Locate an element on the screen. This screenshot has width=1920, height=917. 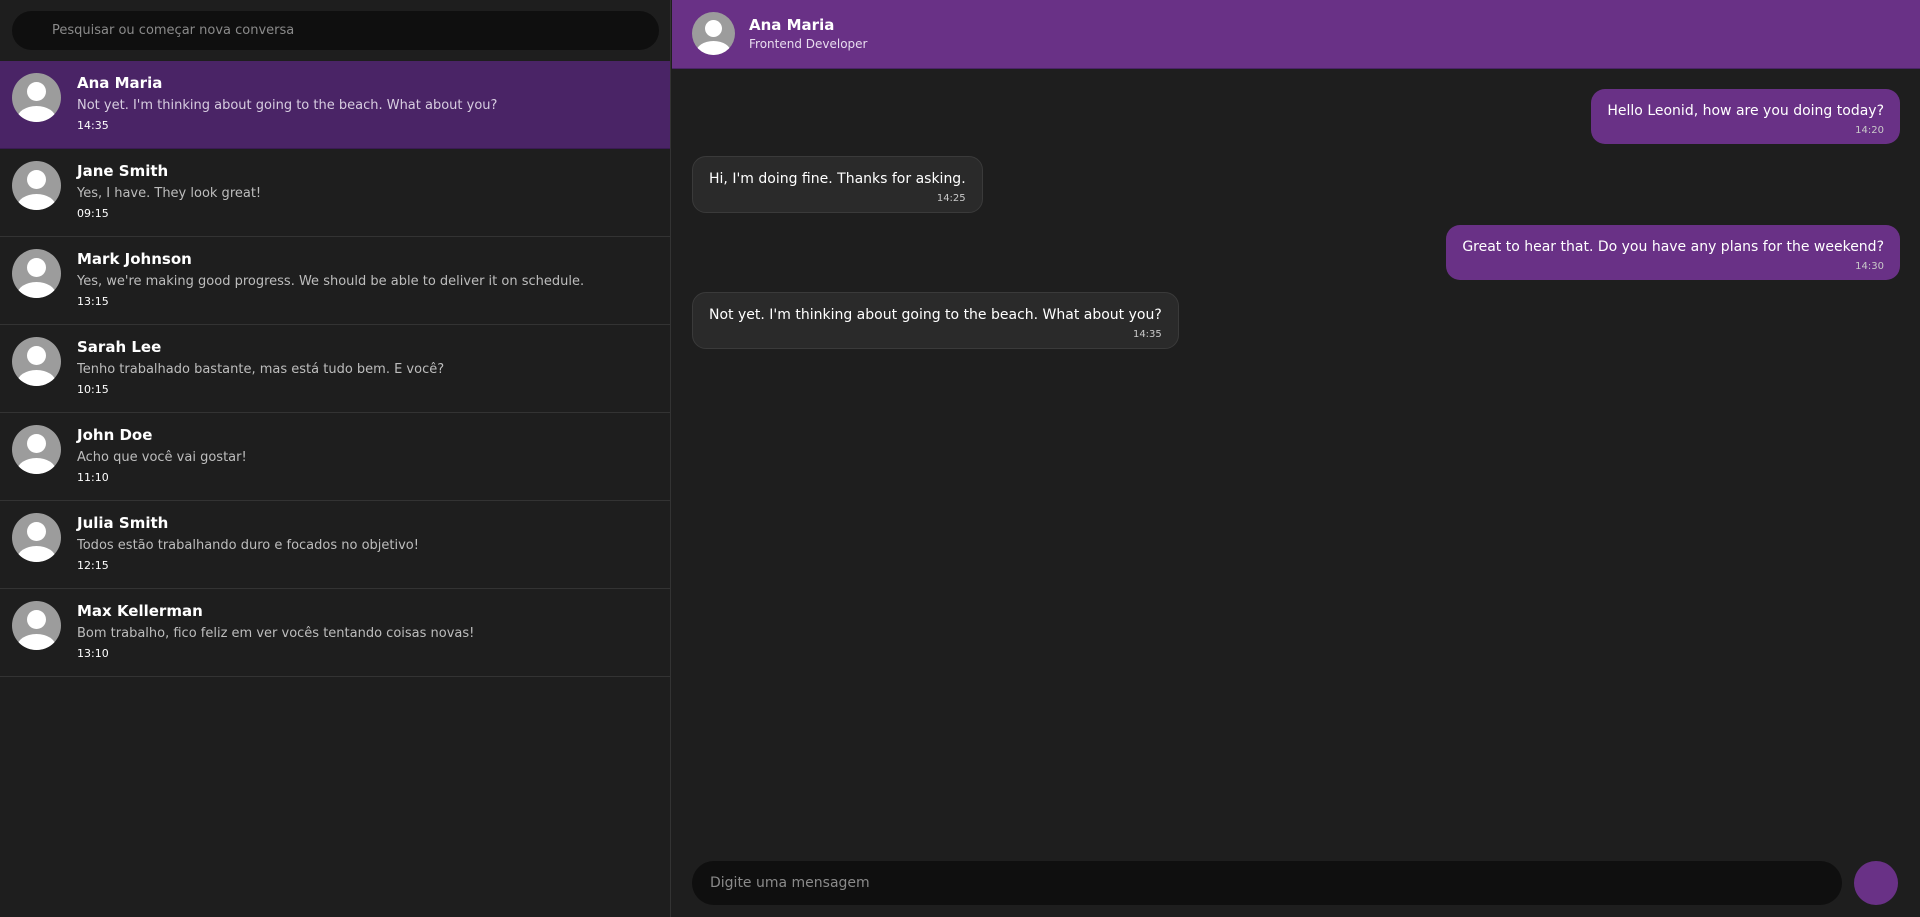
send-button is located at coordinates (1876, 883).